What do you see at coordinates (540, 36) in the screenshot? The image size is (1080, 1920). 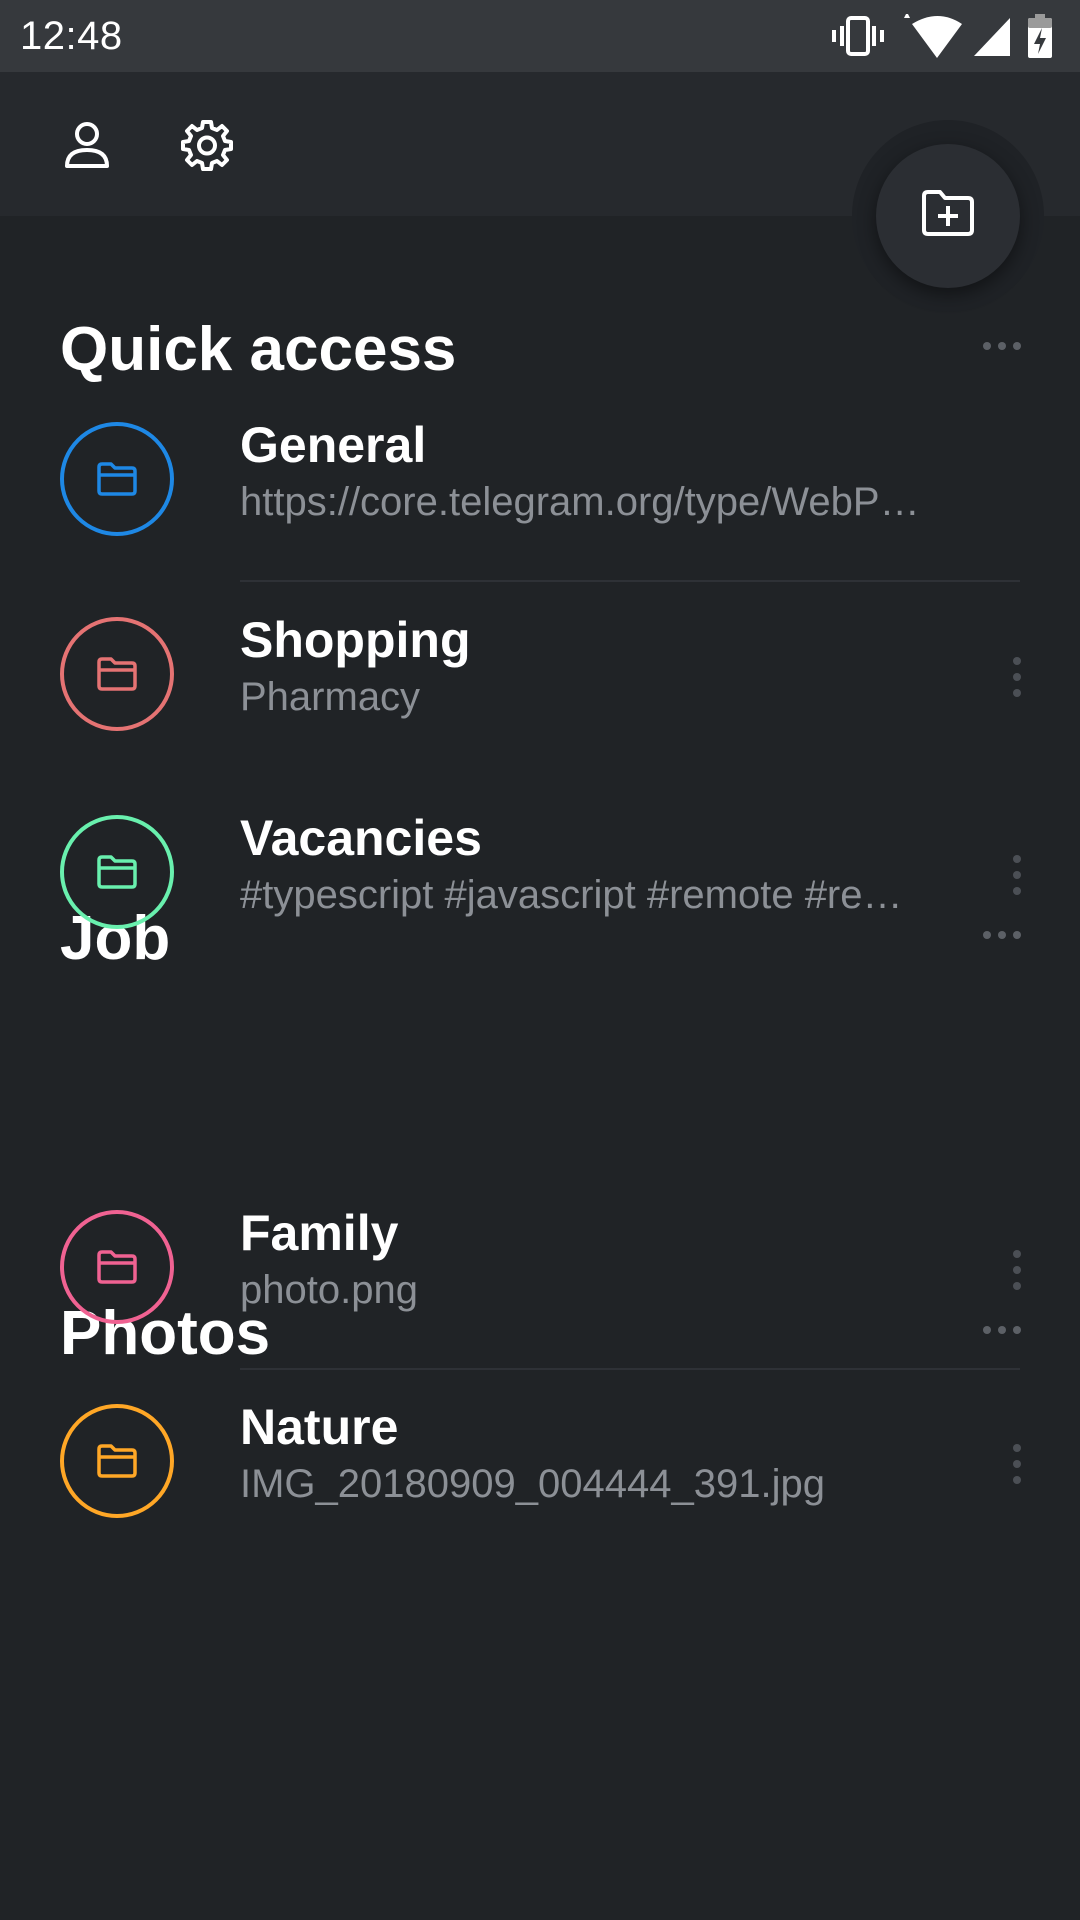 I see `status-bar: 12:48` at bounding box center [540, 36].